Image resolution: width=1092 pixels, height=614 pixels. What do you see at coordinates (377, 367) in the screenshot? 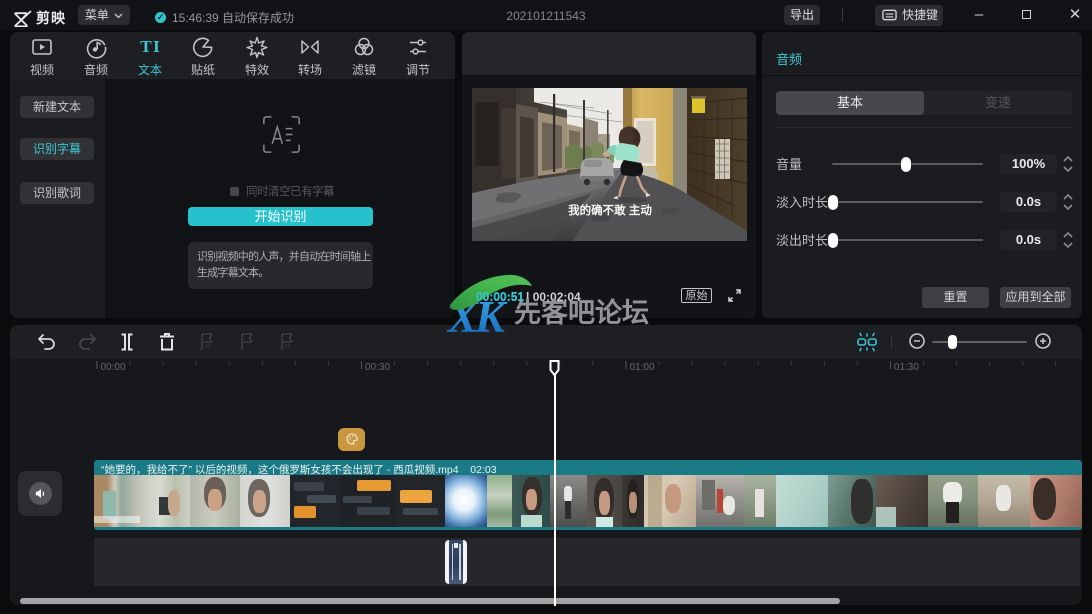
I see `svg-text: 00:30` at bounding box center [377, 367].